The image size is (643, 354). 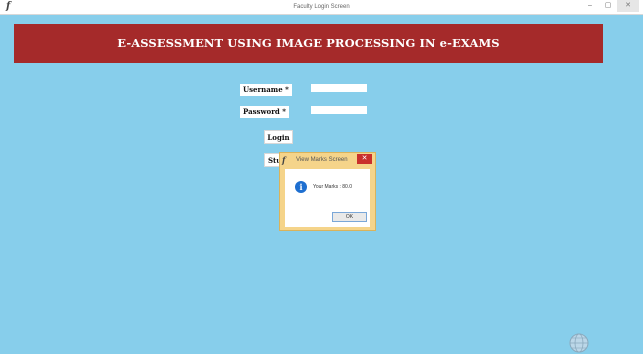 What do you see at coordinates (364, 159) in the screenshot?
I see `dialog-close-button: ✕` at bounding box center [364, 159].